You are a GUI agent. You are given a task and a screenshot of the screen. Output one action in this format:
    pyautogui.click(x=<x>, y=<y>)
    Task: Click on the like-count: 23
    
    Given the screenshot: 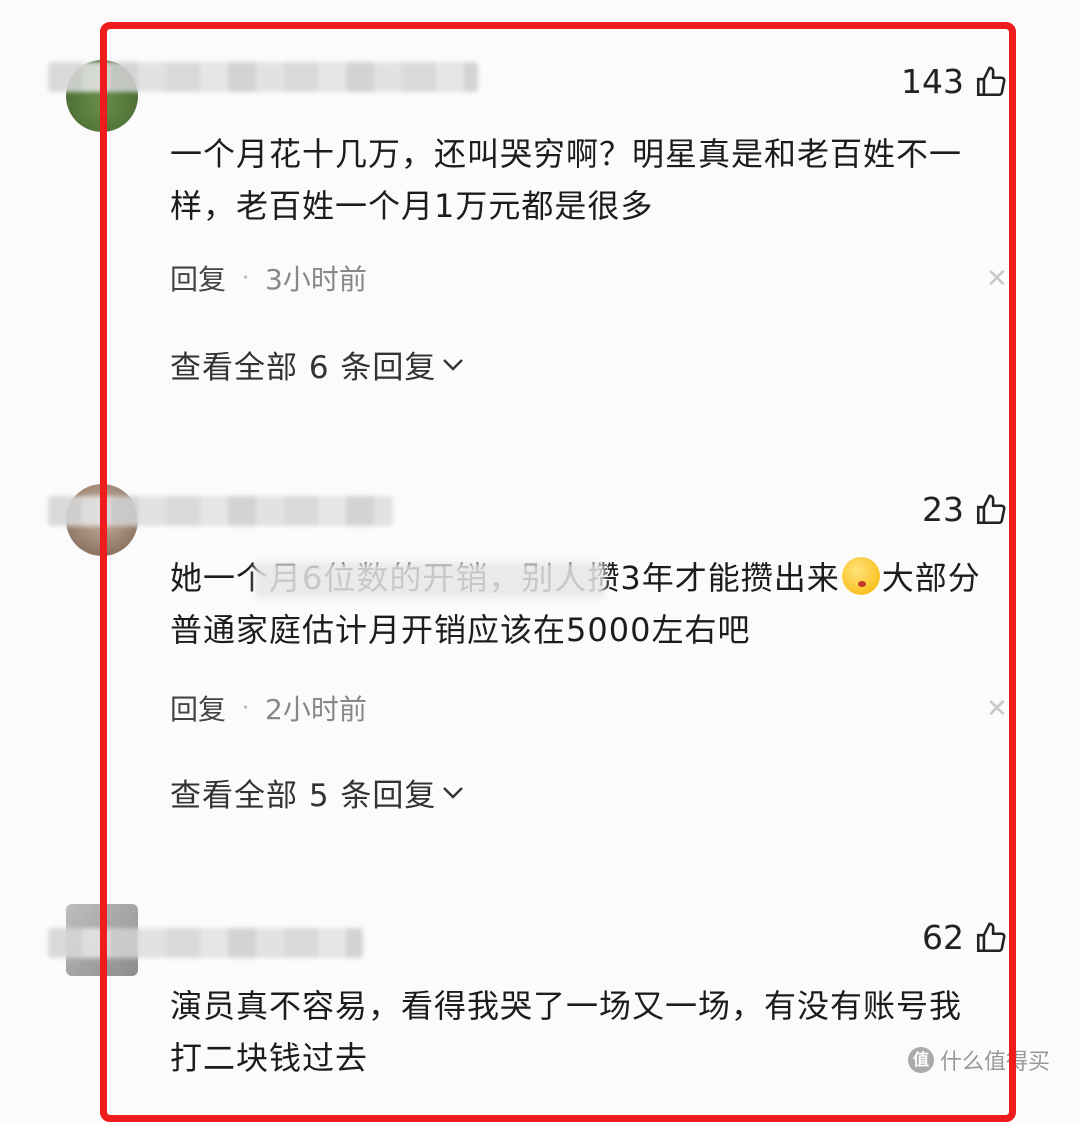 What is the action you would take?
    pyautogui.click(x=965, y=509)
    